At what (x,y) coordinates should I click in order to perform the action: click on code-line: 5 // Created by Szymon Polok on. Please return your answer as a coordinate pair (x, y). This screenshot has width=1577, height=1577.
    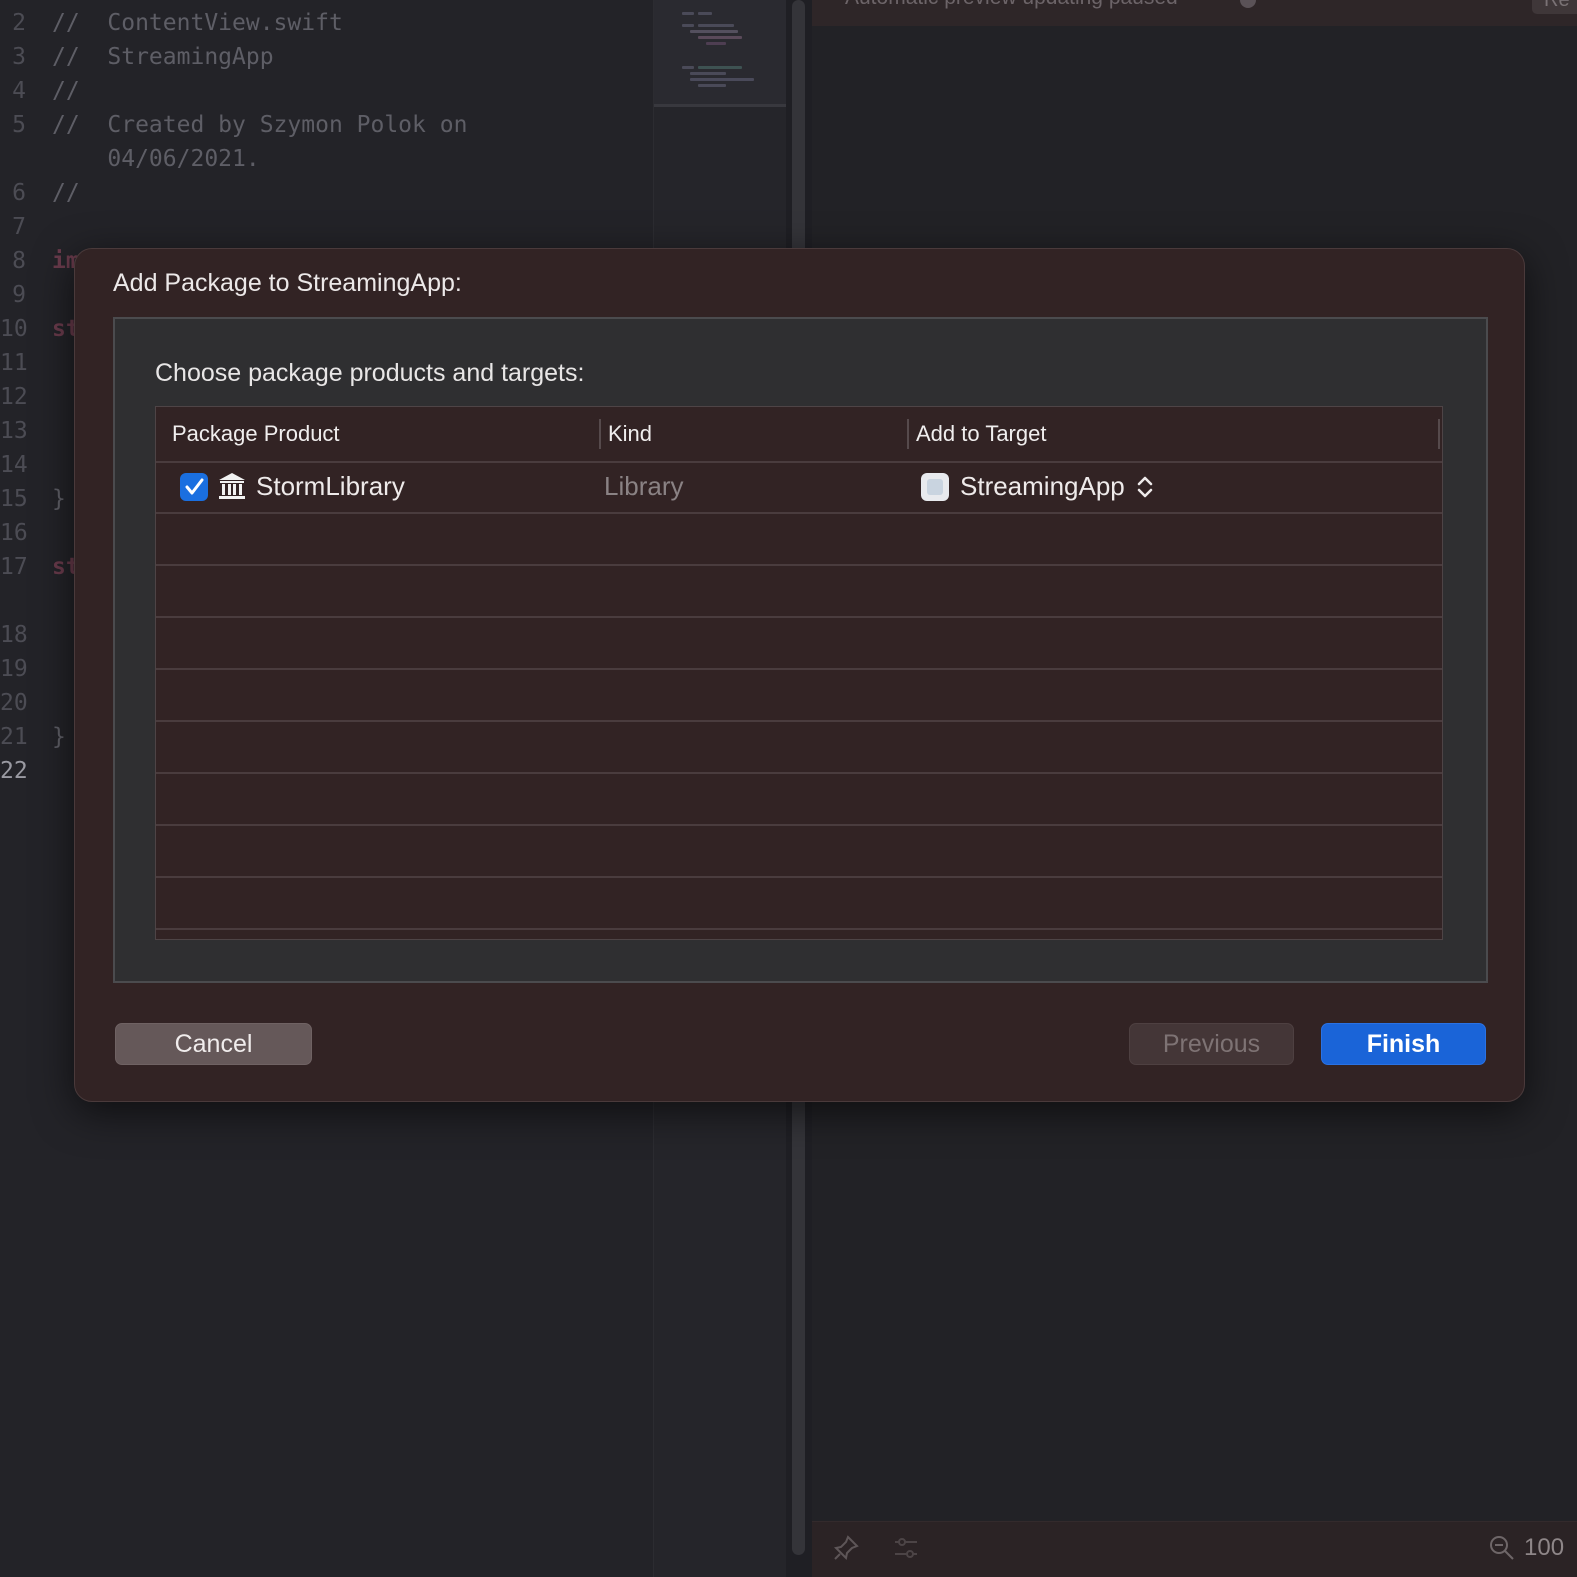
    Looking at the image, I should click on (326, 125).